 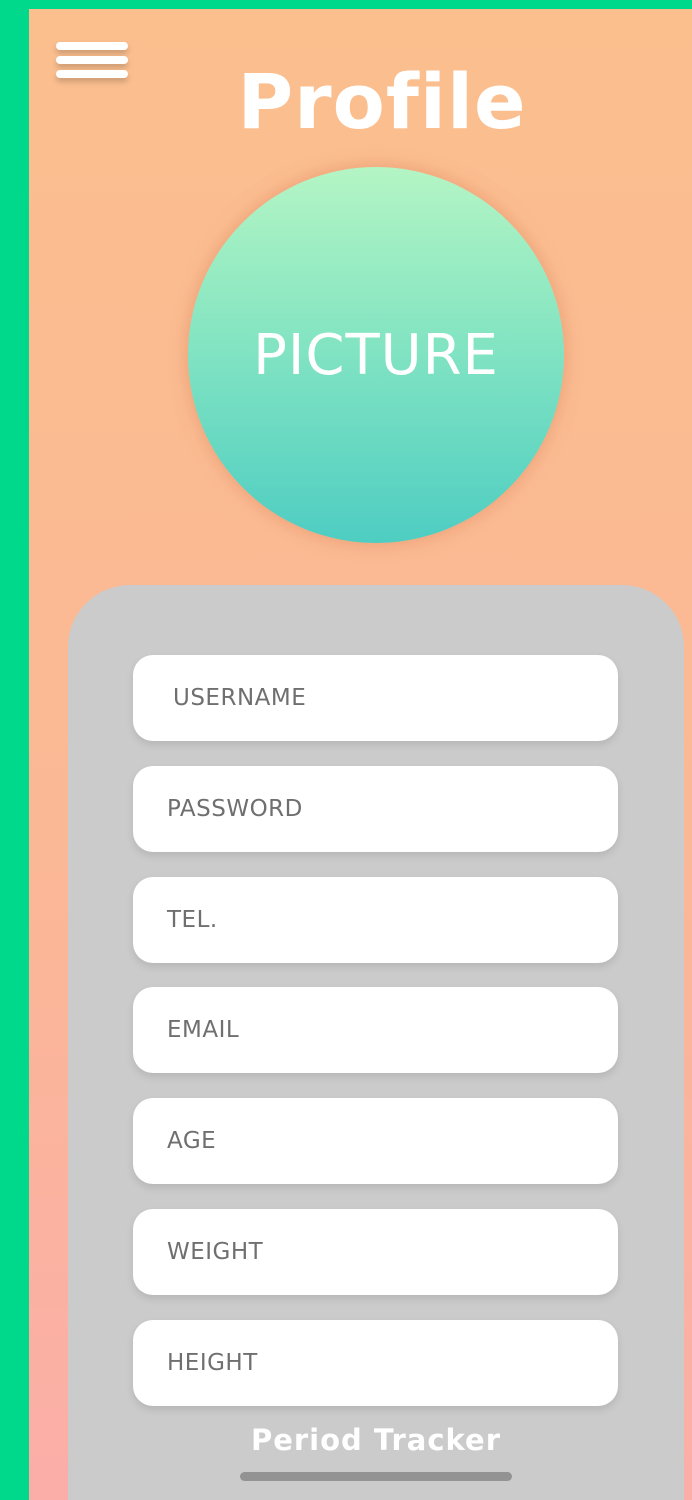 What do you see at coordinates (92, 46) in the screenshot?
I see `menu-bar-top` at bounding box center [92, 46].